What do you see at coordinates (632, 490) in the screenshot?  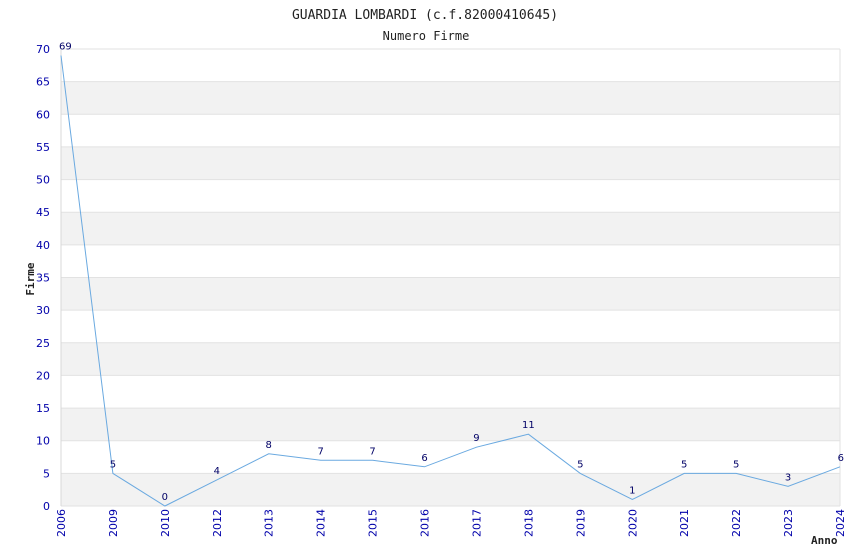 I see `data-label: 1` at bounding box center [632, 490].